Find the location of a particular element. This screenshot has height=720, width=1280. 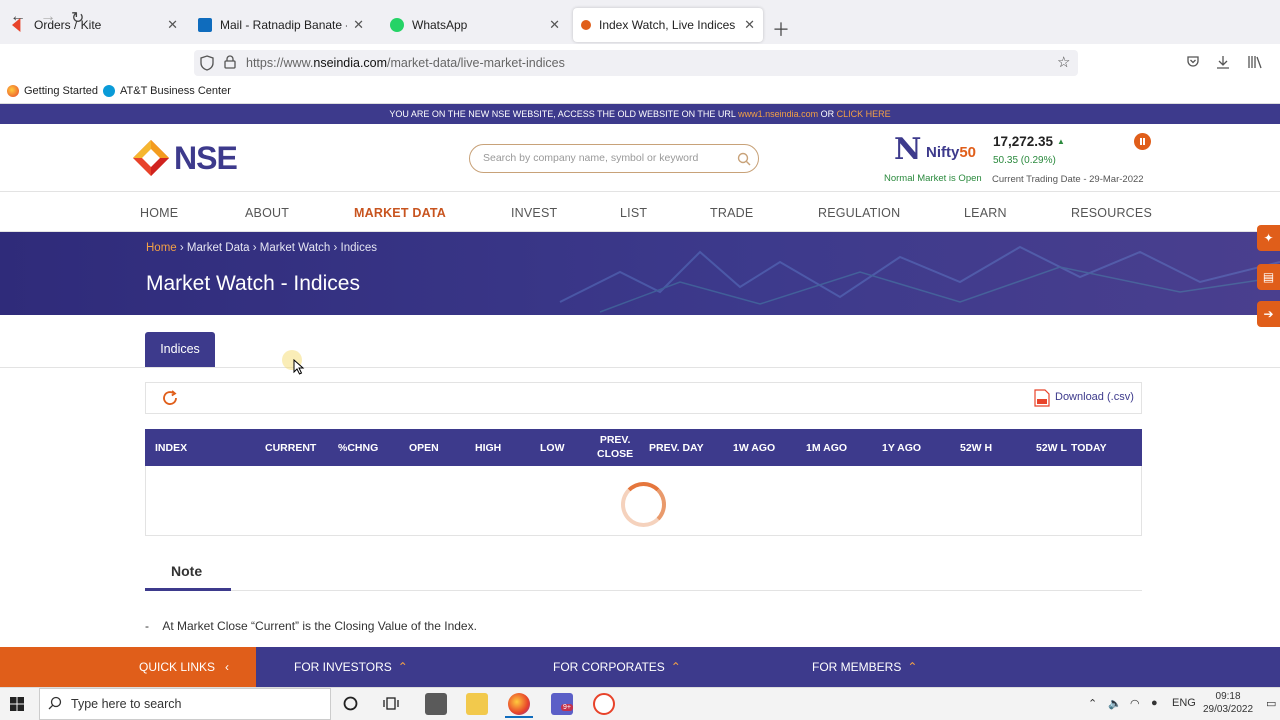

menu-learn: LEARN is located at coordinates (985, 213).